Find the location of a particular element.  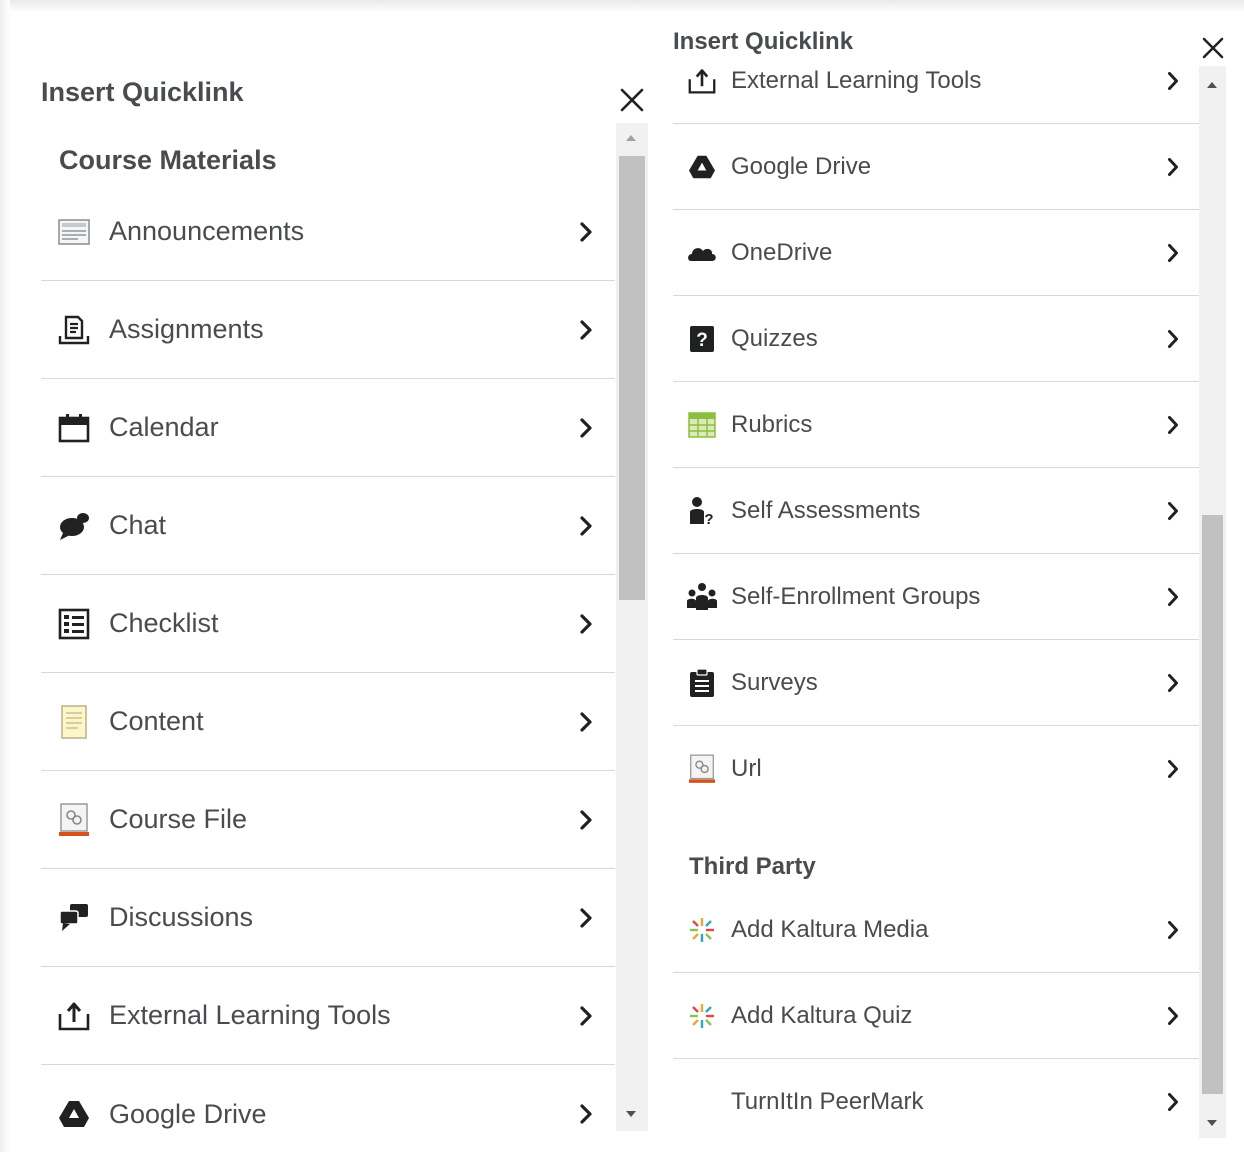

quicklink-item-label: Add Kaltura Media is located at coordinates (830, 929).